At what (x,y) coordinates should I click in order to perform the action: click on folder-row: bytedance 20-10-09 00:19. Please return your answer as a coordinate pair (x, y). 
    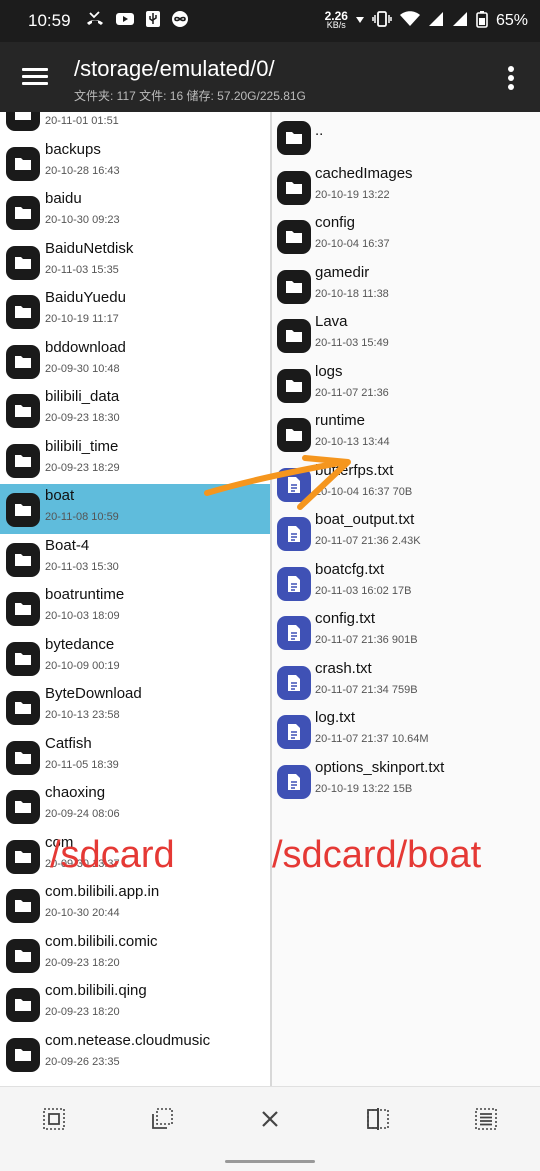
    Looking at the image, I should click on (135, 658).